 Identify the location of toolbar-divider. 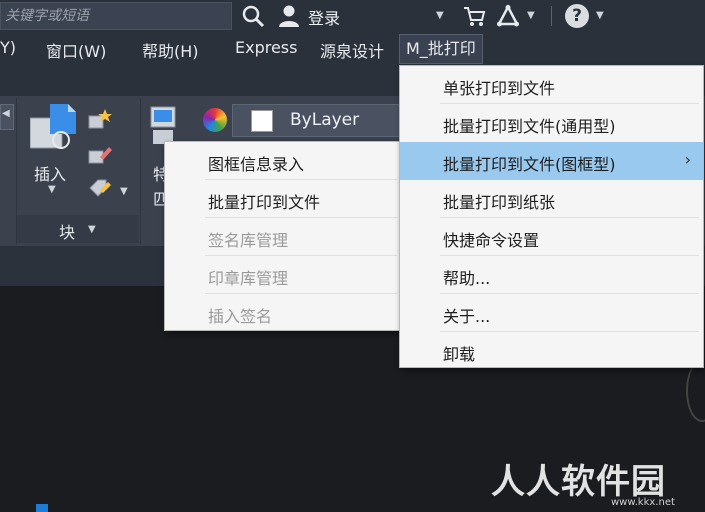
(551, 16).